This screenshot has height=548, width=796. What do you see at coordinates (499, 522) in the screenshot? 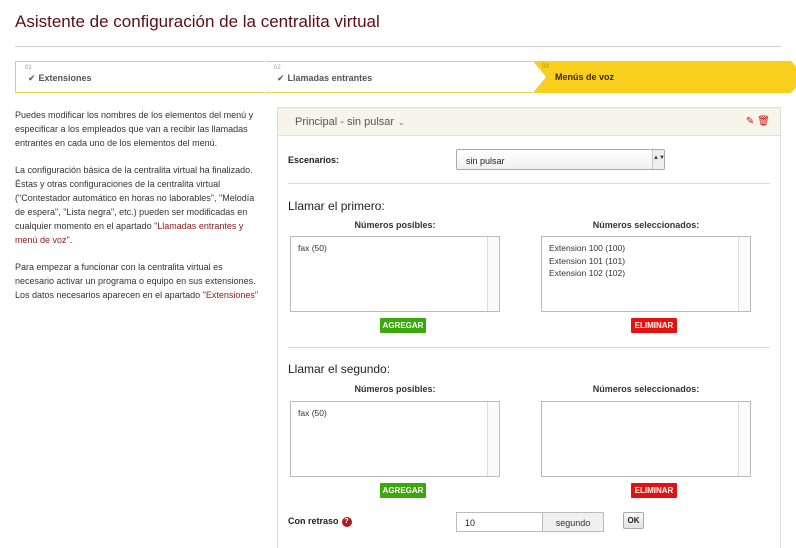
I see `delay-input: 10` at bounding box center [499, 522].